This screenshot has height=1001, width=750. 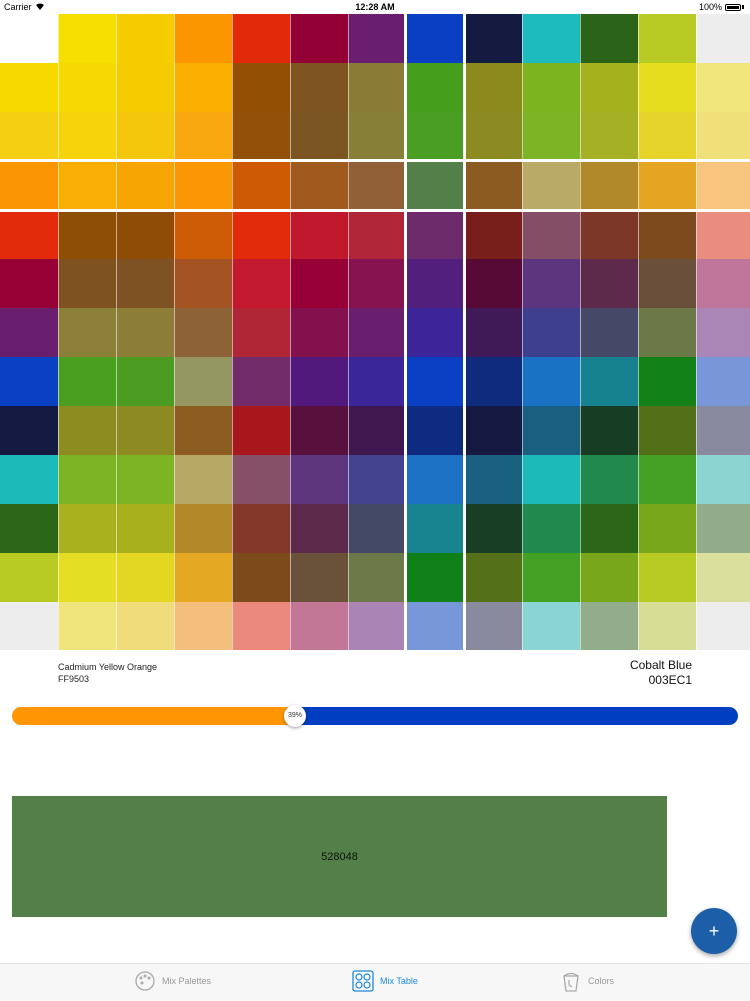 What do you see at coordinates (385, 981) in the screenshot?
I see `tab-mix-table: Mix Table` at bounding box center [385, 981].